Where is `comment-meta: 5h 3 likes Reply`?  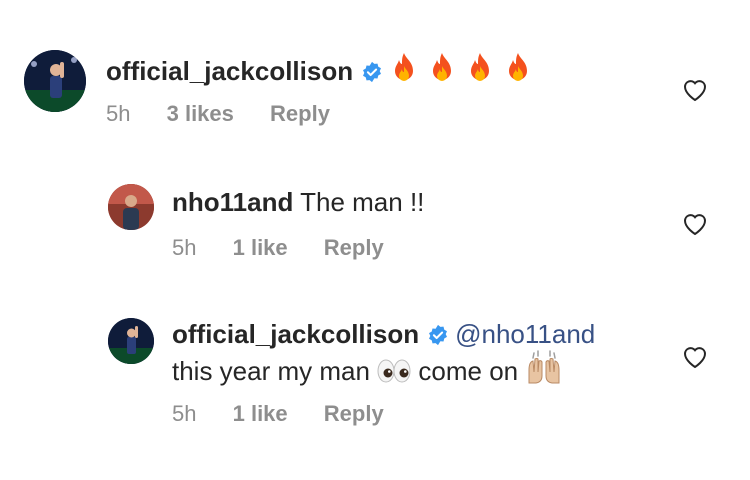 comment-meta: 5h 3 likes Reply is located at coordinates (233, 114).